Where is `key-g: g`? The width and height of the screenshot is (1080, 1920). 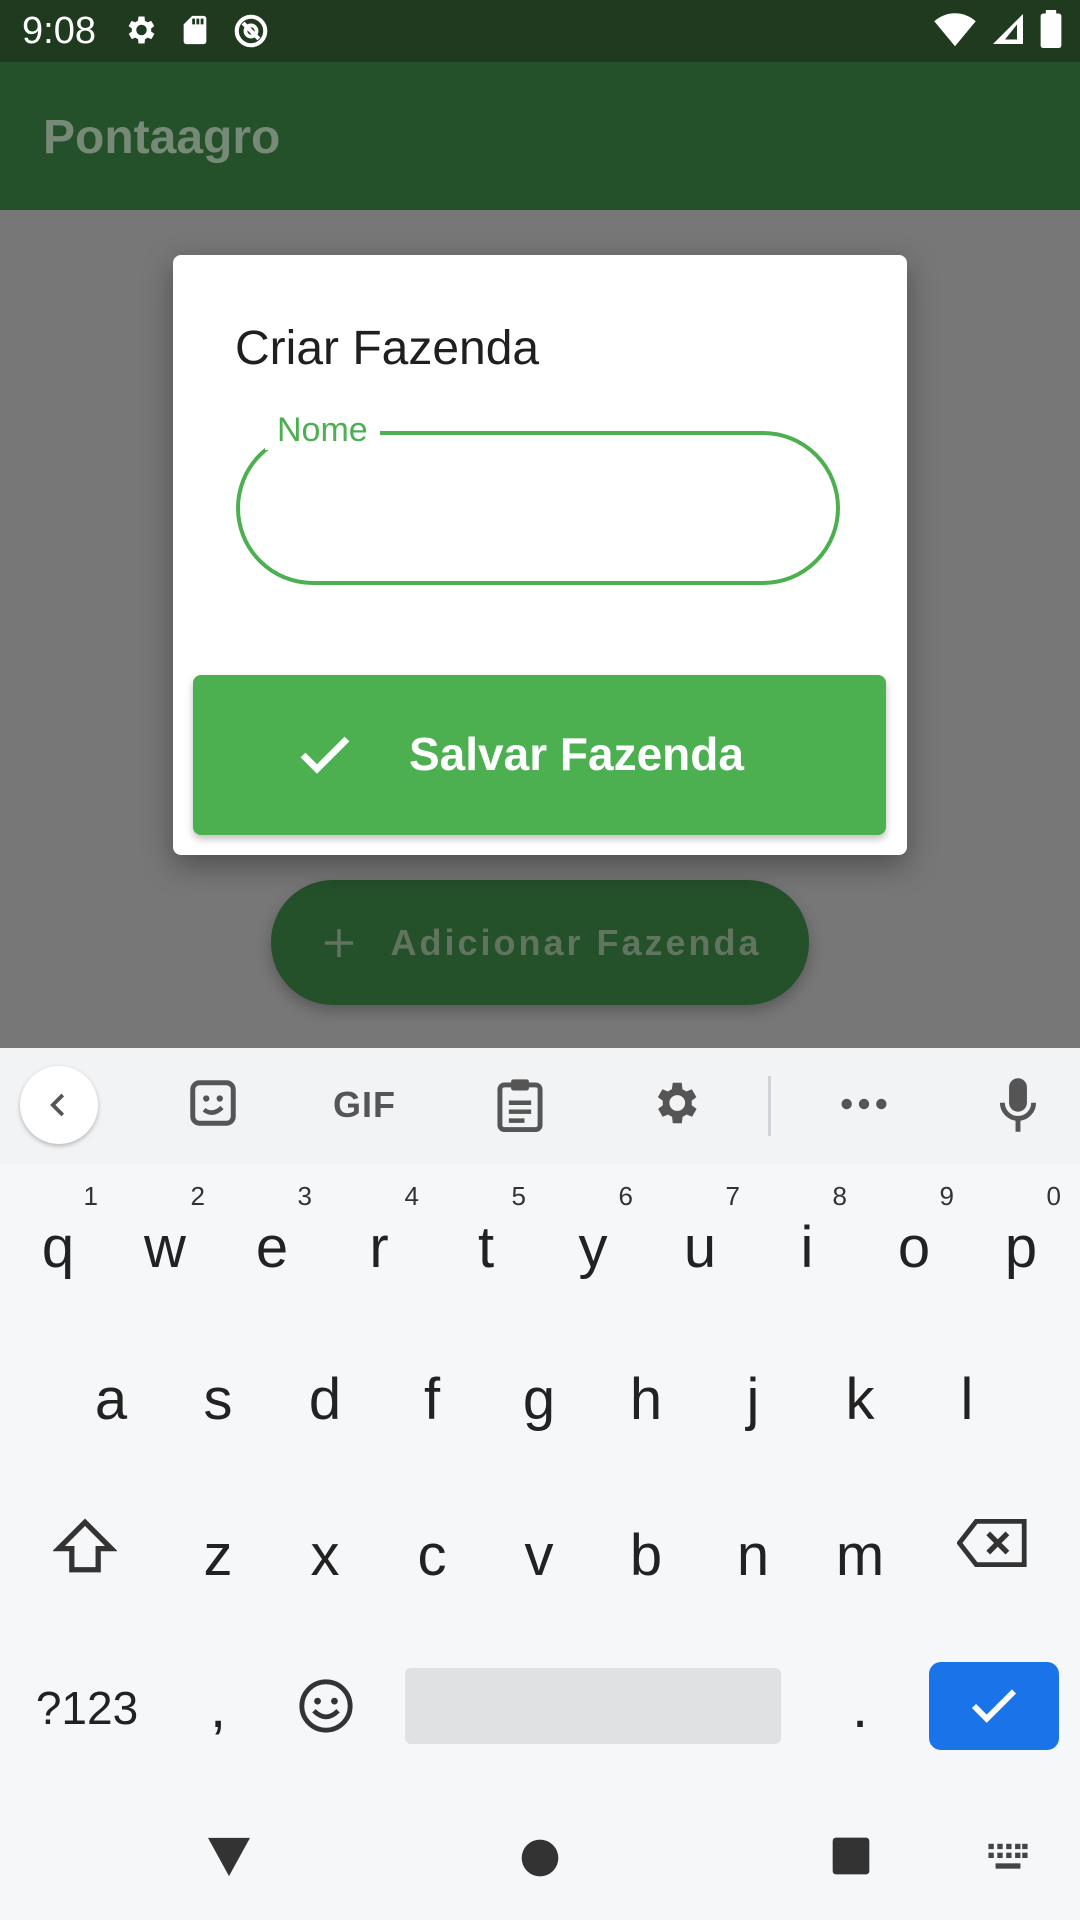
key-g: g is located at coordinates (539, 1400).